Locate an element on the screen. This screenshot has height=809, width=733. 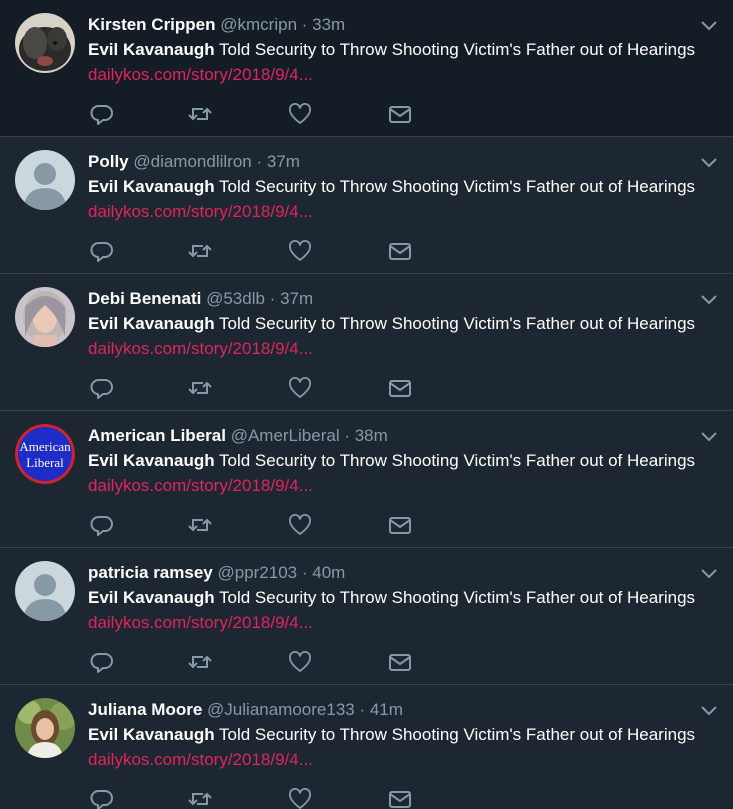
tweet-header: Juliana Moore @Julianamoore133 · 41m is located at coordinates (390, 710).